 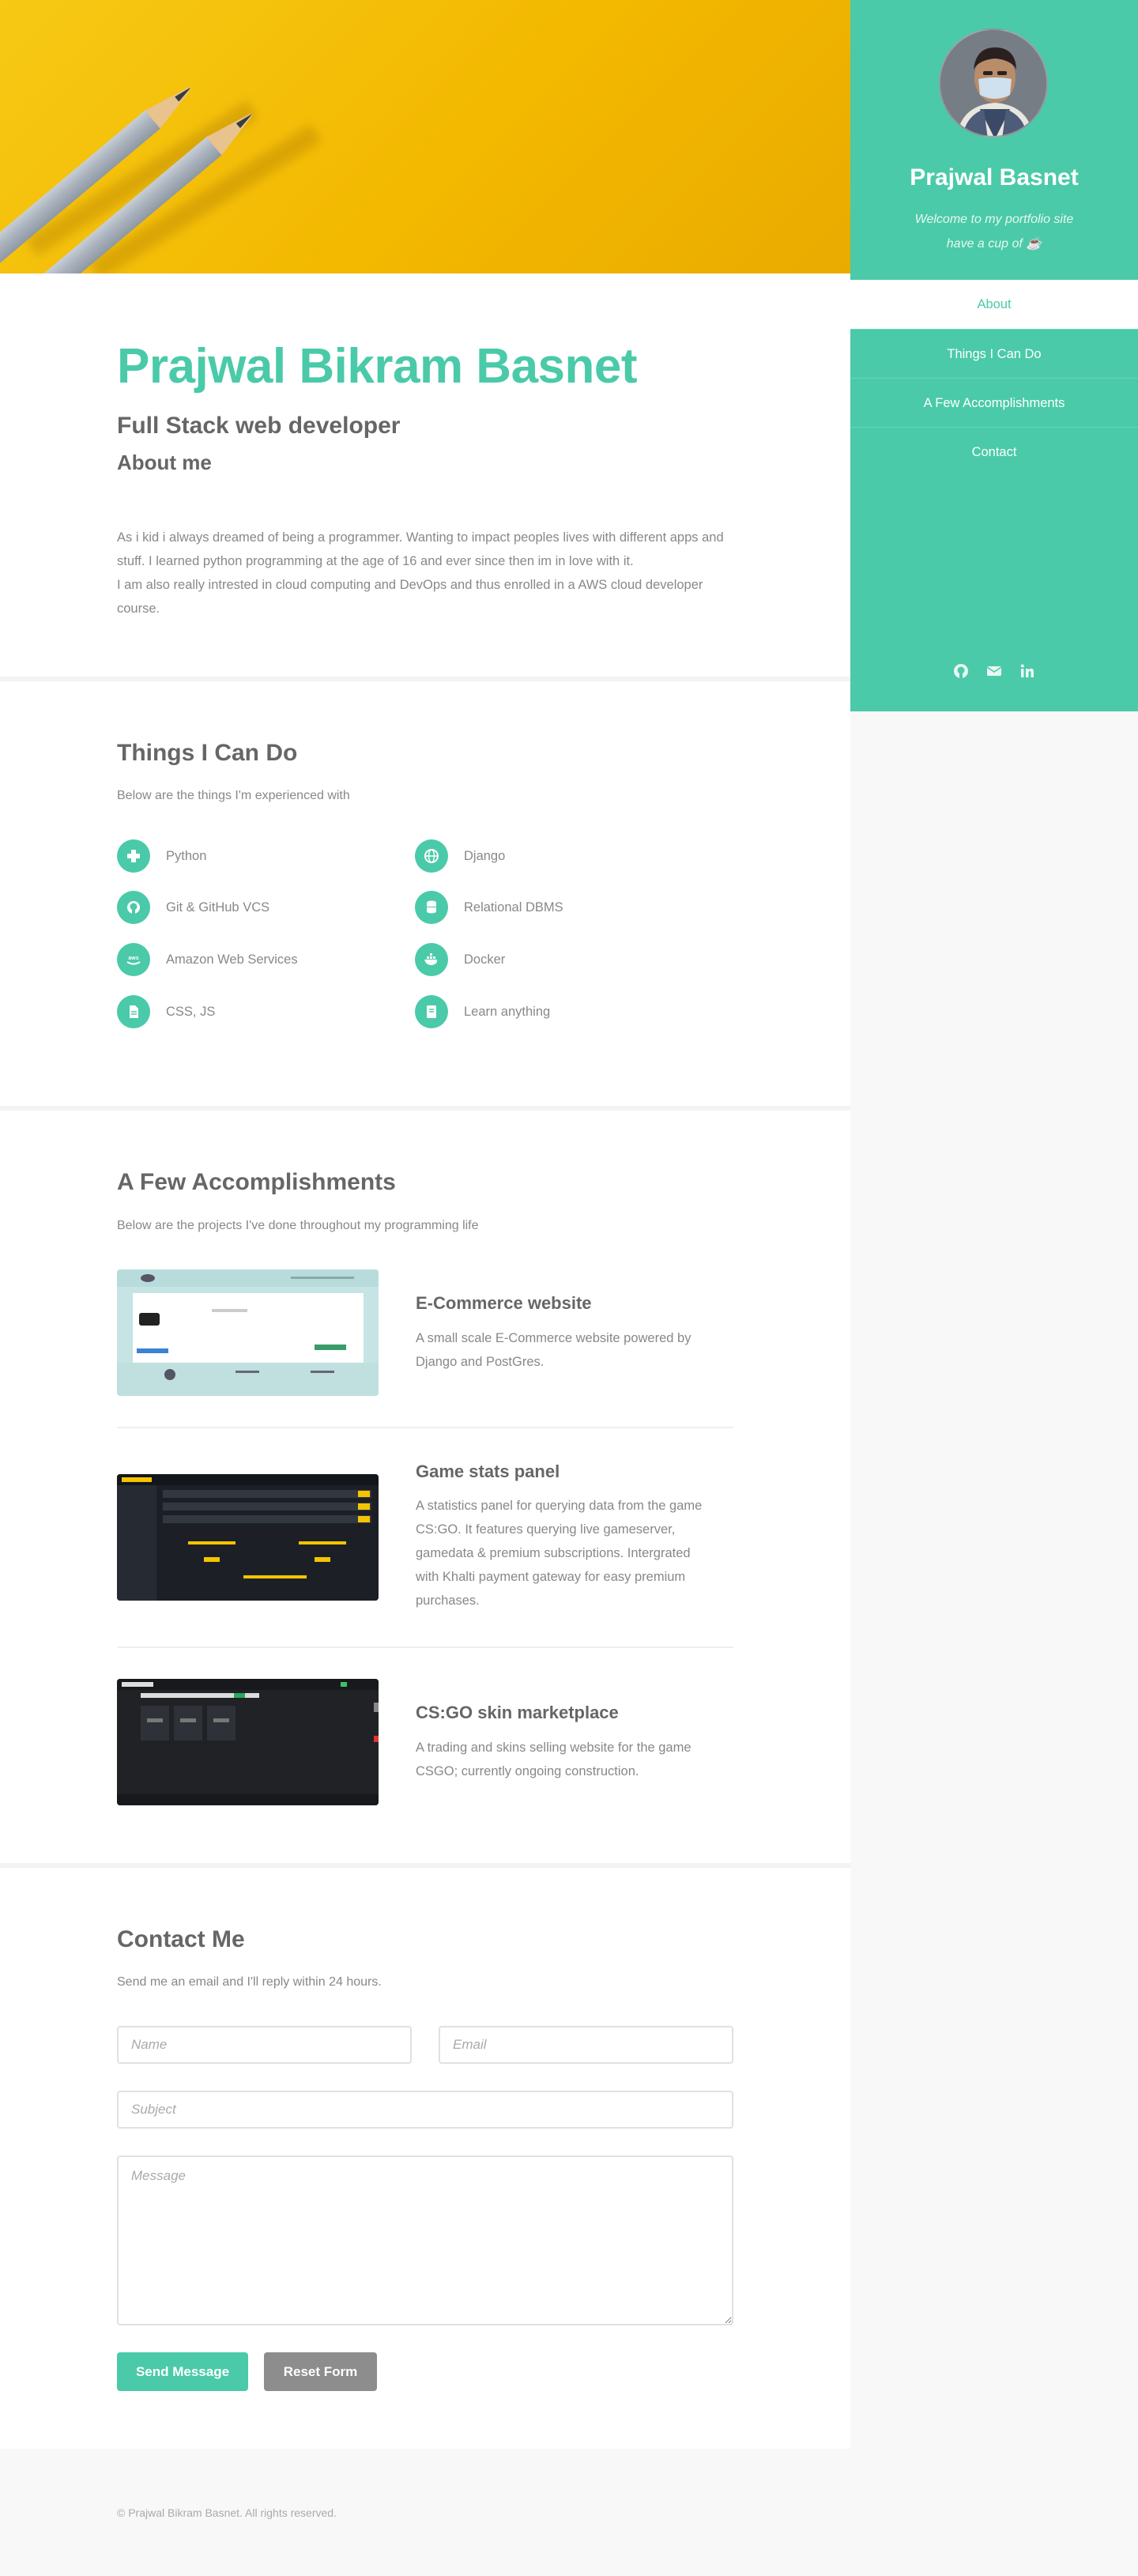 What do you see at coordinates (164, 463) in the screenshot?
I see `about-heading: About me` at bounding box center [164, 463].